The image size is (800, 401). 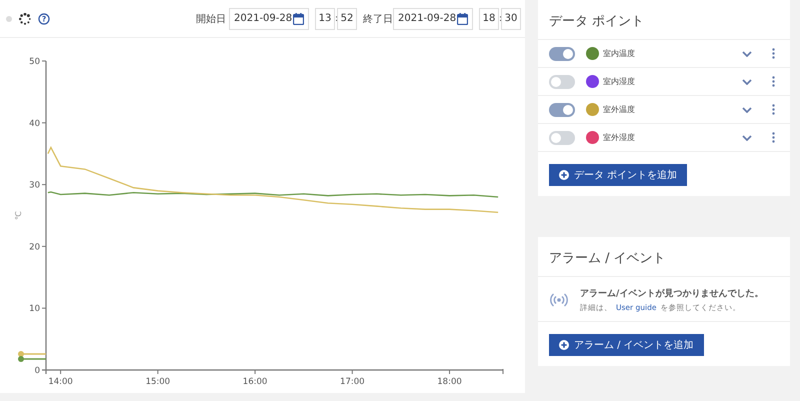 What do you see at coordinates (352, 382) in the screenshot?
I see `tick-label: 17:00` at bounding box center [352, 382].